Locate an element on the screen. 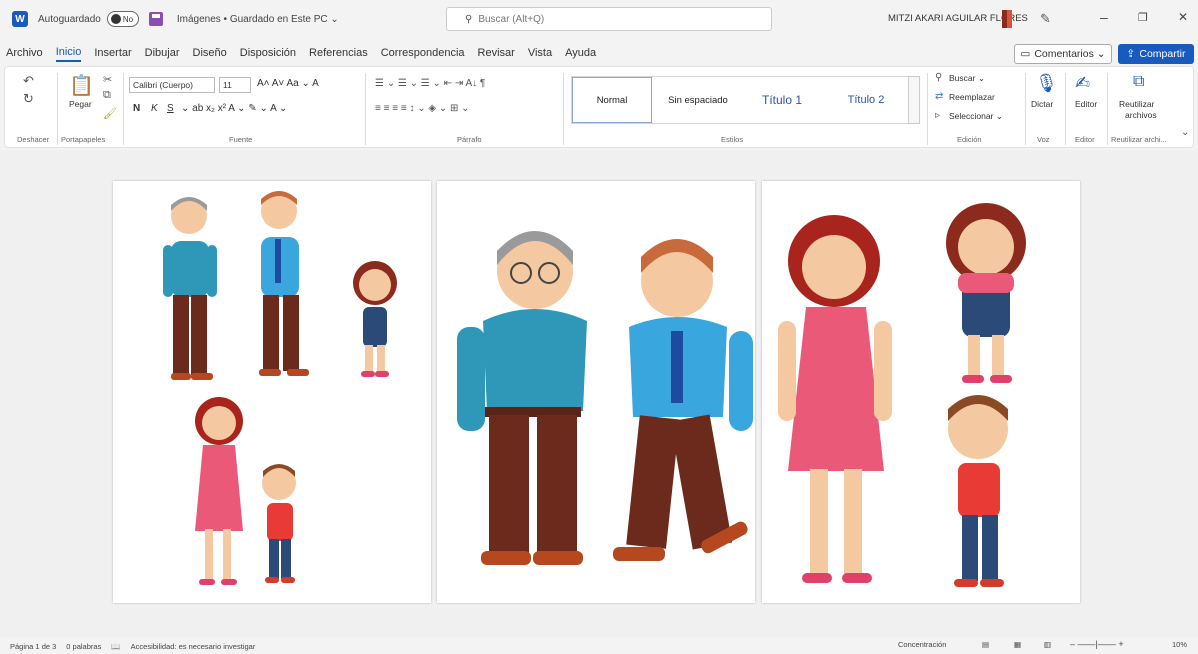 This screenshot has height=654, width=1198. paragraph-group-label: Párrafo is located at coordinates (469, 139).